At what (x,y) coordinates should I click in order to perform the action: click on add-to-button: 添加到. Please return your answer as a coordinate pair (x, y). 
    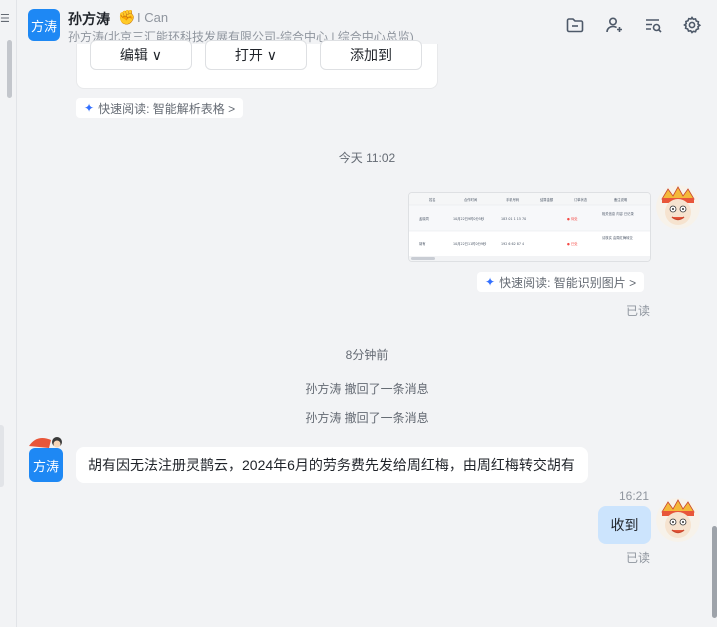
    Looking at the image, I should click on (371, 55).